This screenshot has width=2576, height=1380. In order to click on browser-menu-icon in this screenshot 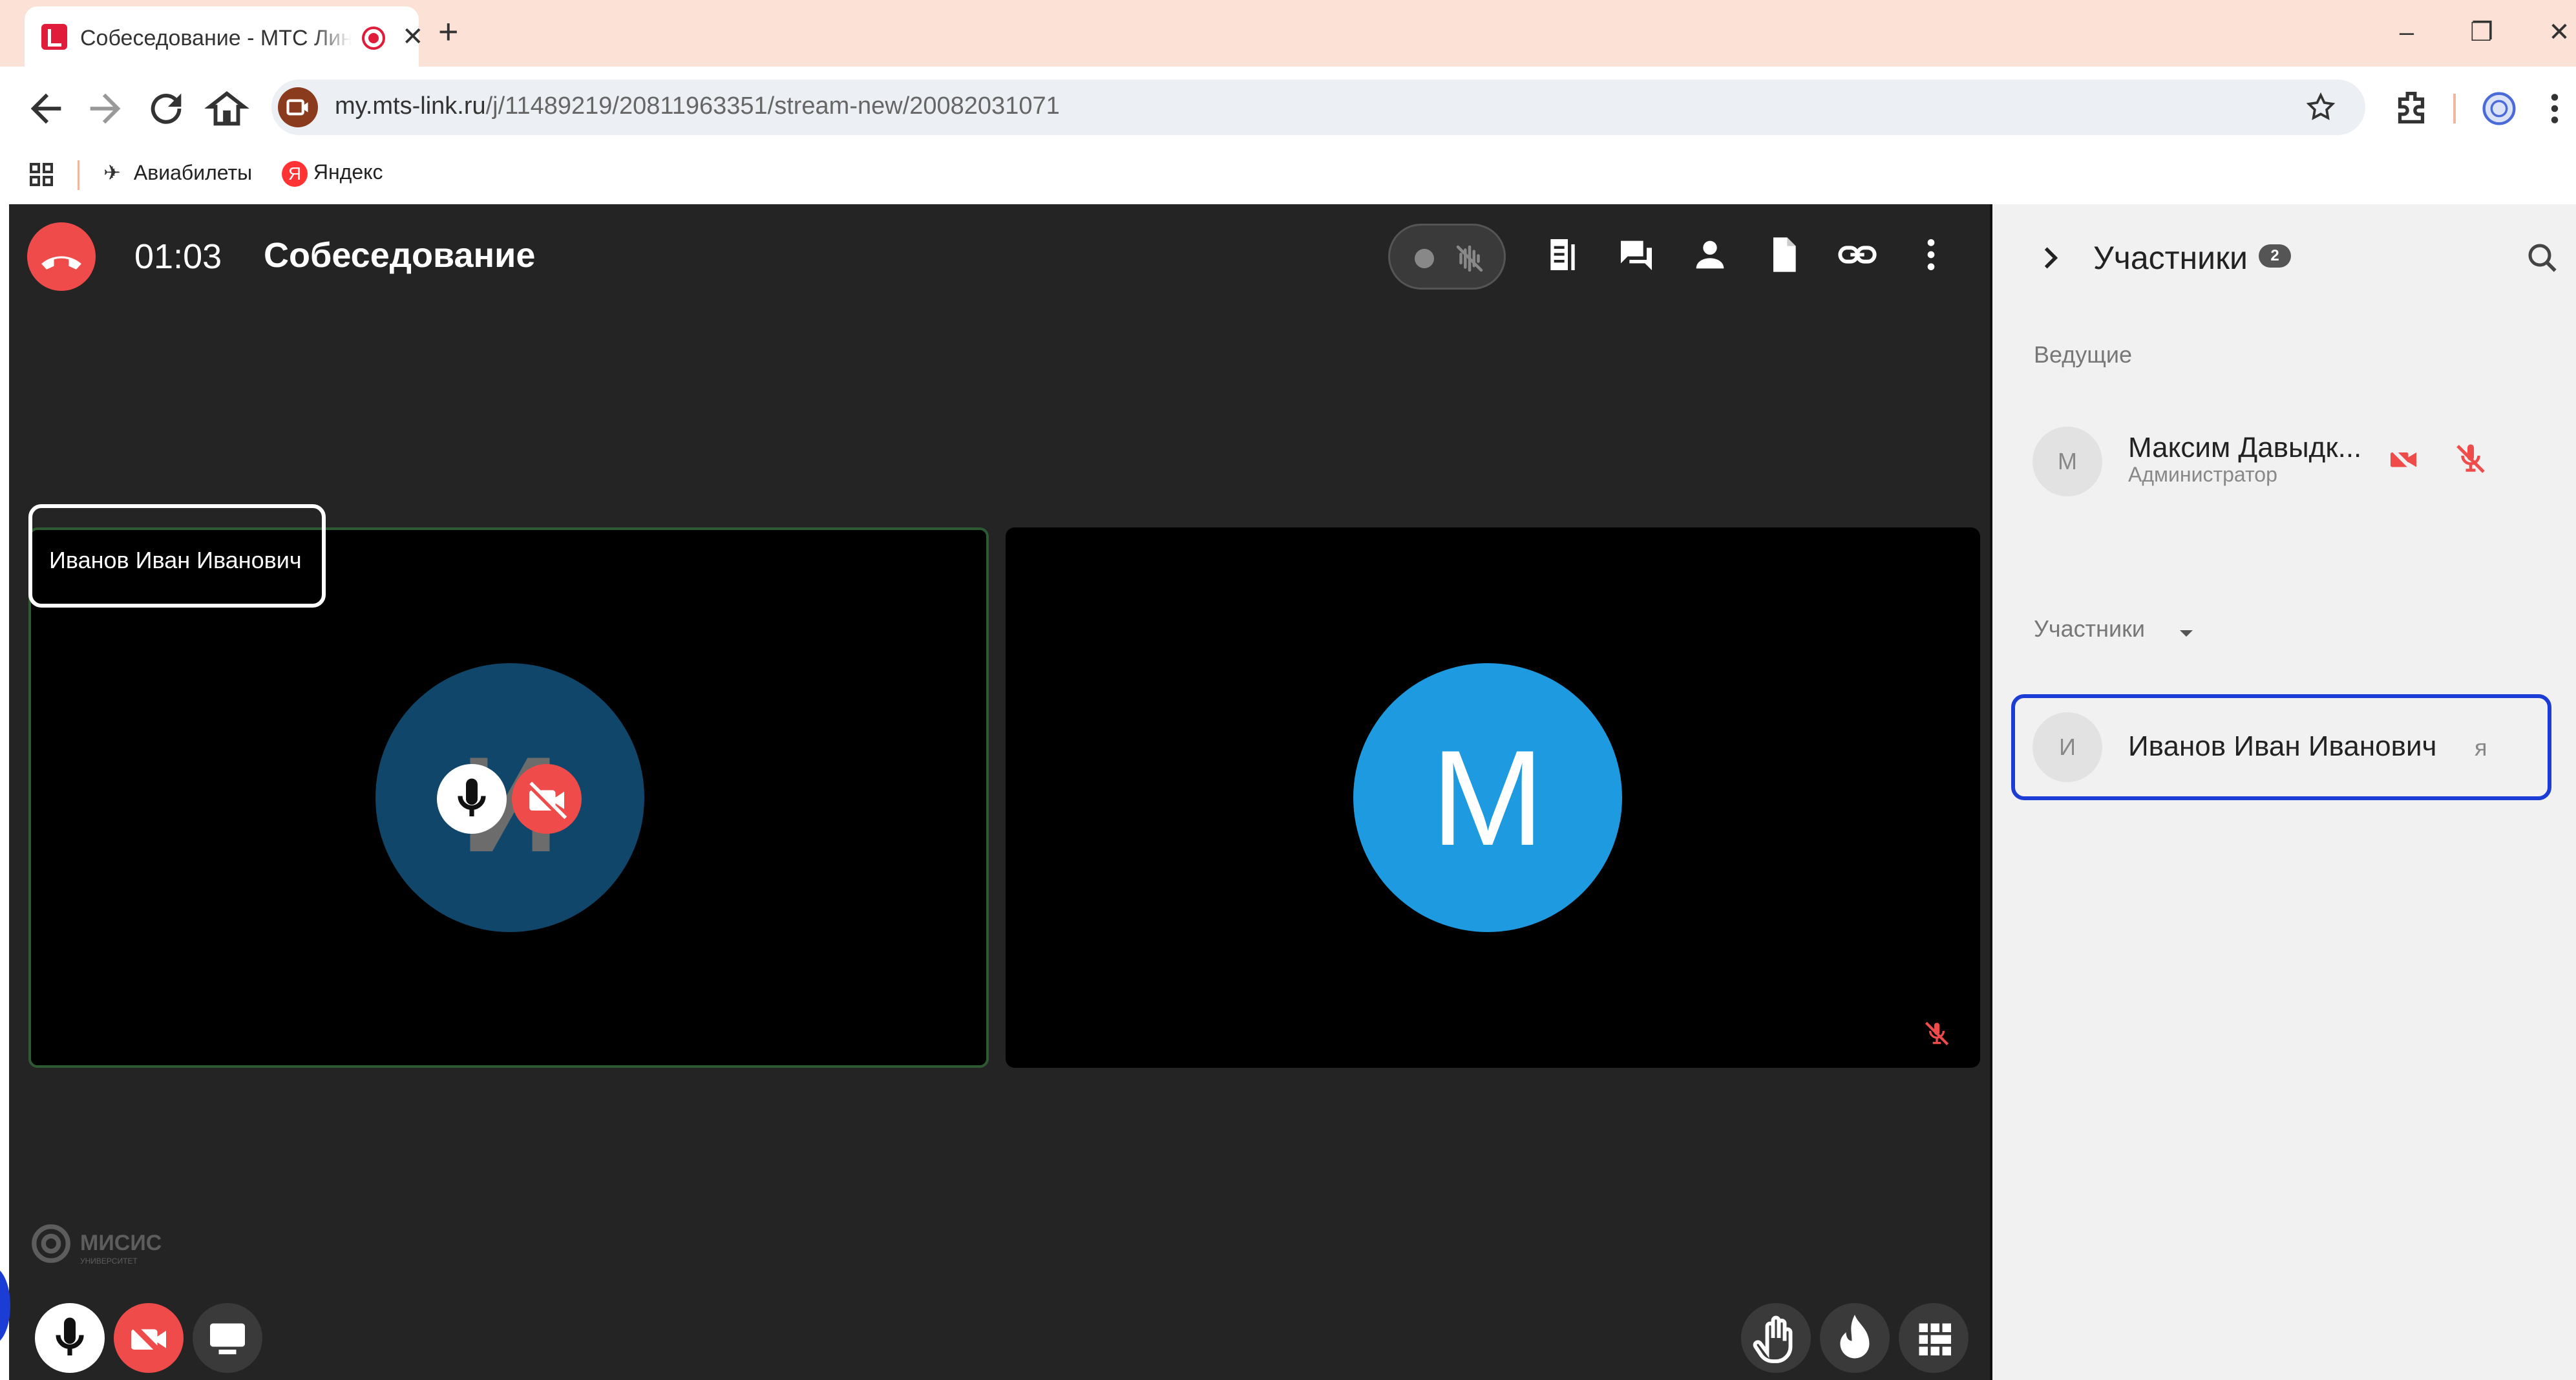, I will do `click(2557, 109)`.